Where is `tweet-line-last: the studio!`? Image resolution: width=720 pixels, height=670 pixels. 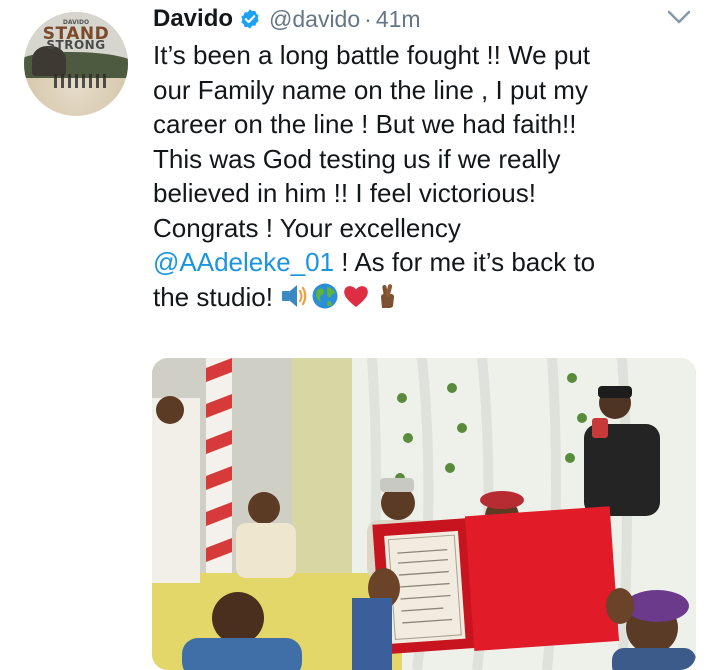 tweet-line-last: the studio! is located at coordinates (433, 297).